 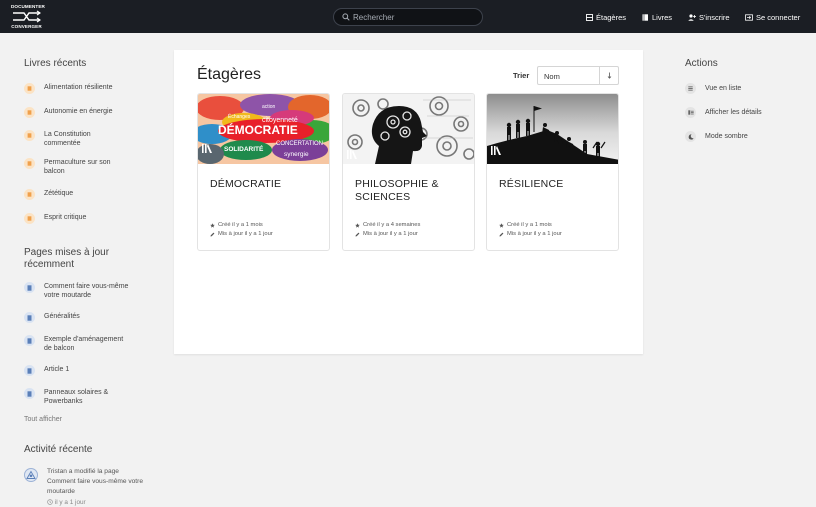 I want to click on nav-login: Se connecter, so click(x=772, y=17).